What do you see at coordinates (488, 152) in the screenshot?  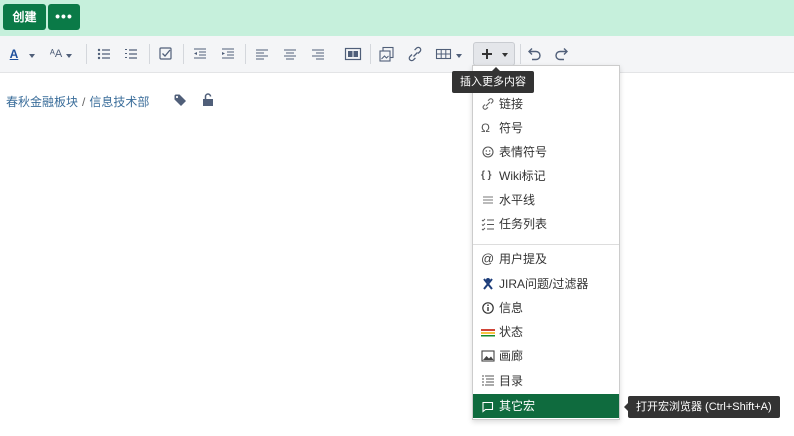 I see `emoji-icon` at bounding box center [488, 152].